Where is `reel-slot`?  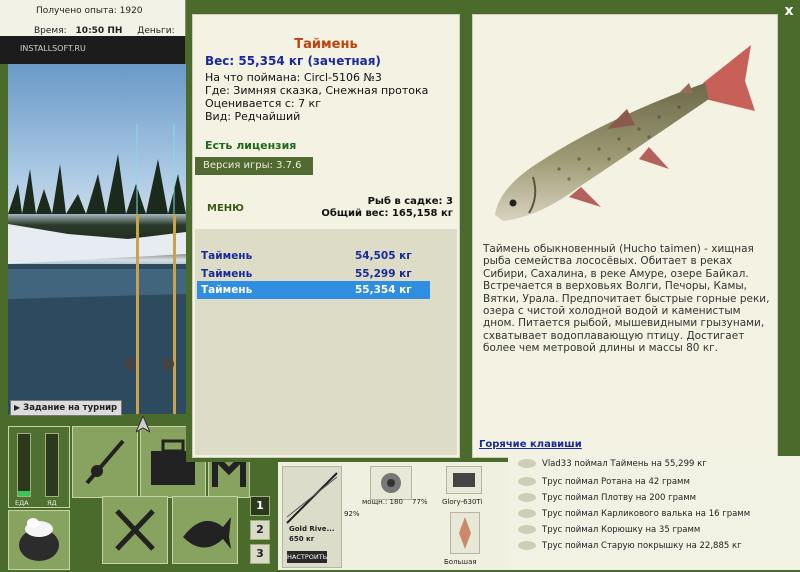 reel-slot is located at coordinates (391, 483).